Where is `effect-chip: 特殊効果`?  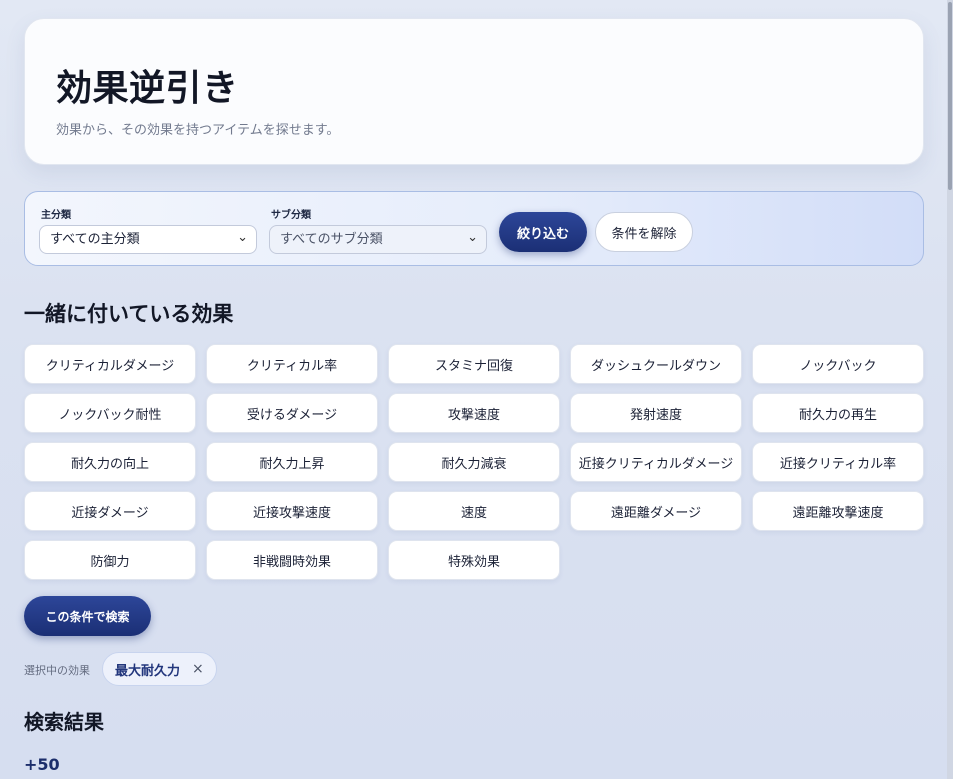 effect-chip: 特殊効果 is located at coordinates (474, 560).